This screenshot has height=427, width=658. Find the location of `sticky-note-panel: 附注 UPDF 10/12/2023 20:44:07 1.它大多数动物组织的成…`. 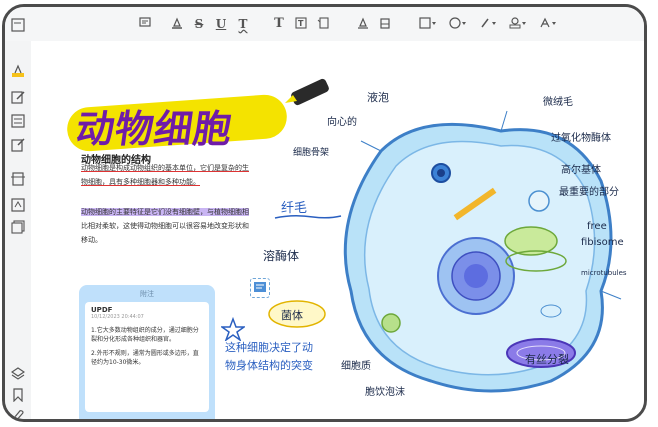

sticky-note-panel: 附注 UPDF 10/12/2023 20:44:07 1.它大多数动物组织的成… is located at coordinates (147, 353).